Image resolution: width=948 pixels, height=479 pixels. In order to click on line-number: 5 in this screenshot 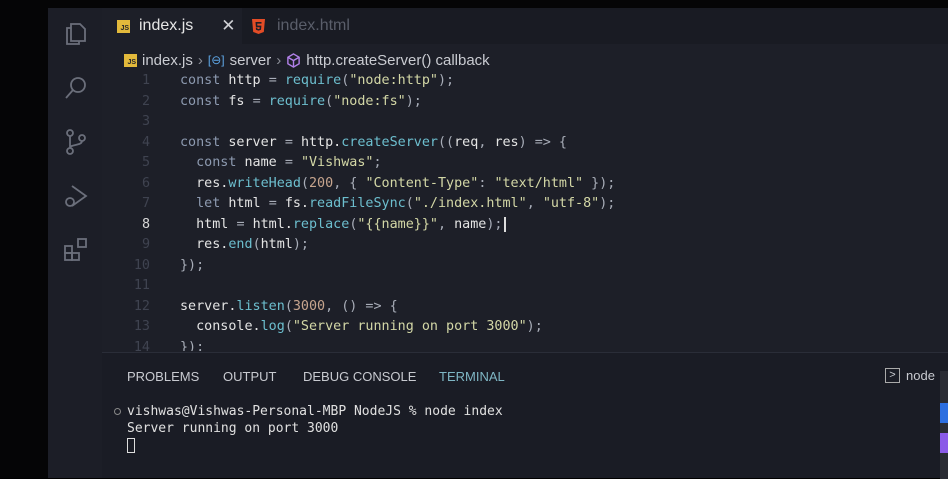, I will do `click(145, 162)`.